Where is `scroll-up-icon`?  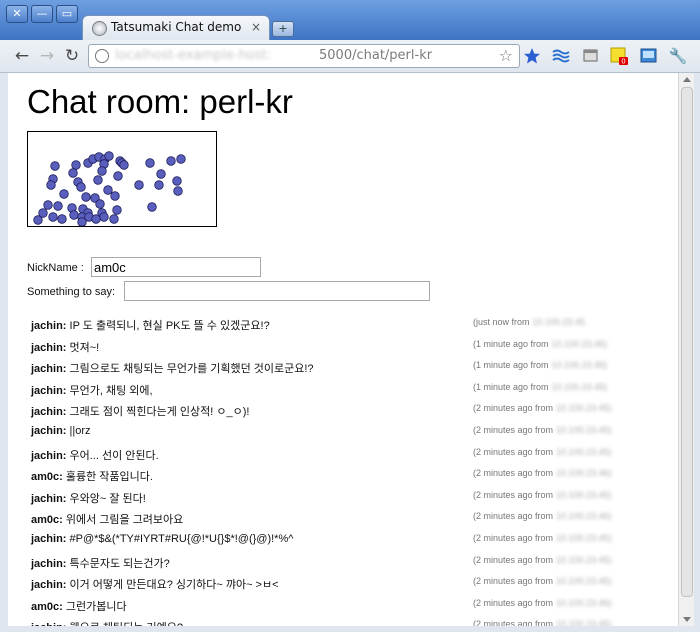
scroll-up-icon is located at coordinates (687, 79).